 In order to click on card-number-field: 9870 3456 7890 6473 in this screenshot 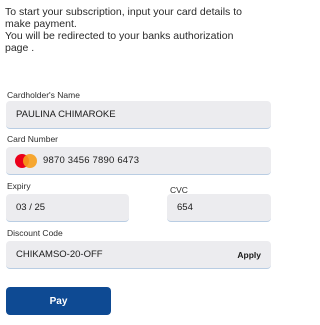, I will do `click(138, 161)`.